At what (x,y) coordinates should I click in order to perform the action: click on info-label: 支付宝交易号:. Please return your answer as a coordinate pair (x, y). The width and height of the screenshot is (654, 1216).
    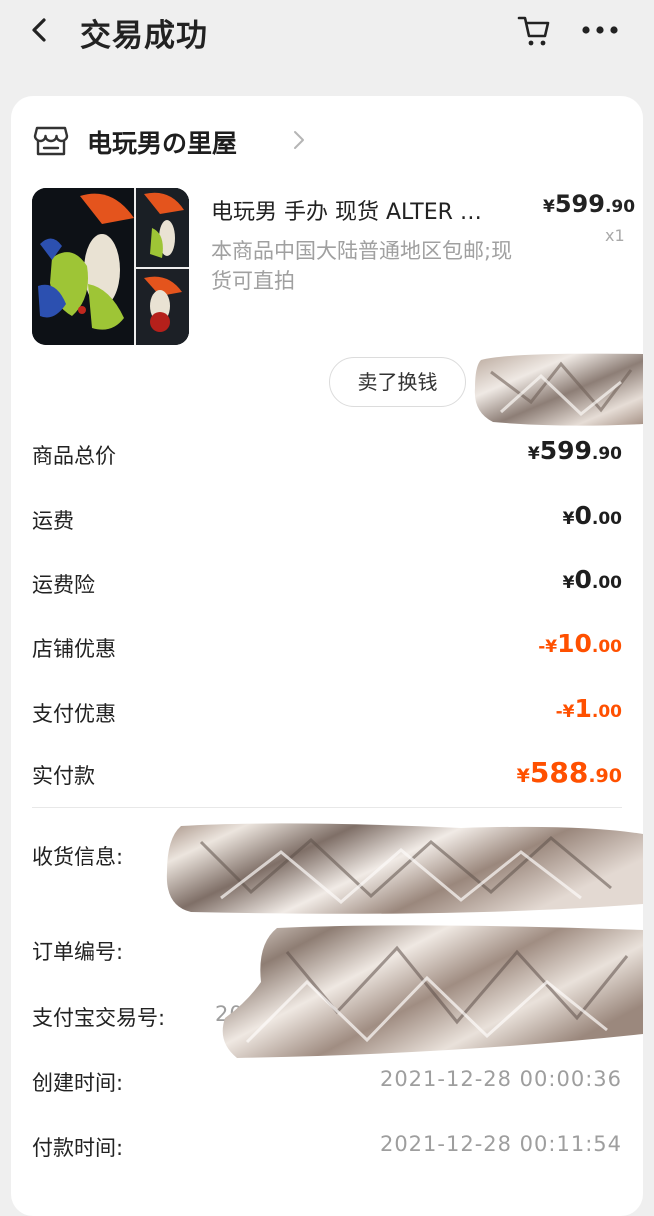
    Looking at the image, I should click on (99, 1018).